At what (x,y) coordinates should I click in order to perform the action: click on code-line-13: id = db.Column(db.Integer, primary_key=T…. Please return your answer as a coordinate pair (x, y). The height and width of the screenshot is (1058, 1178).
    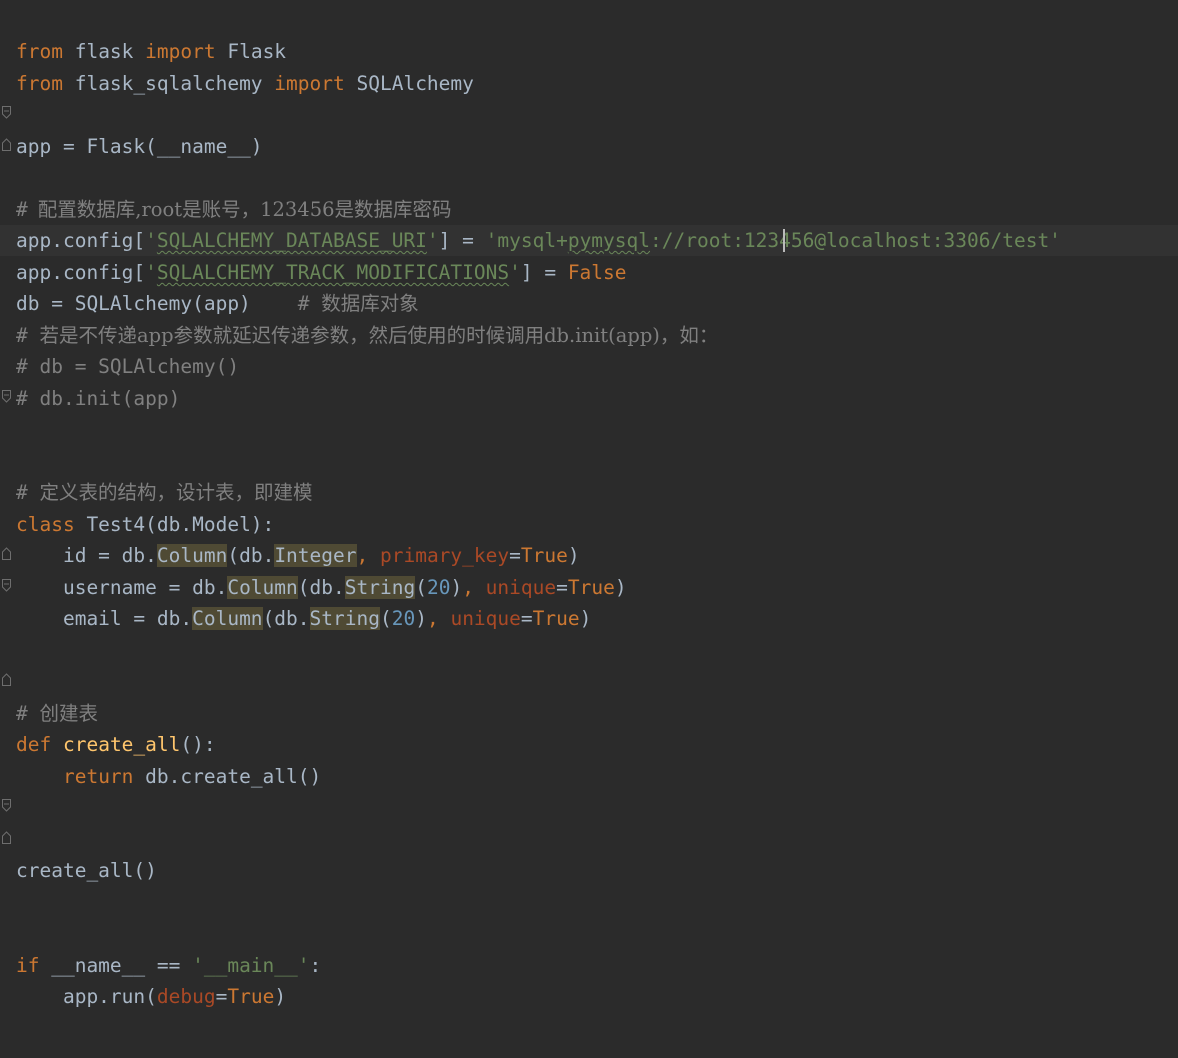
    Looking at the image, I should click on (589, 555).